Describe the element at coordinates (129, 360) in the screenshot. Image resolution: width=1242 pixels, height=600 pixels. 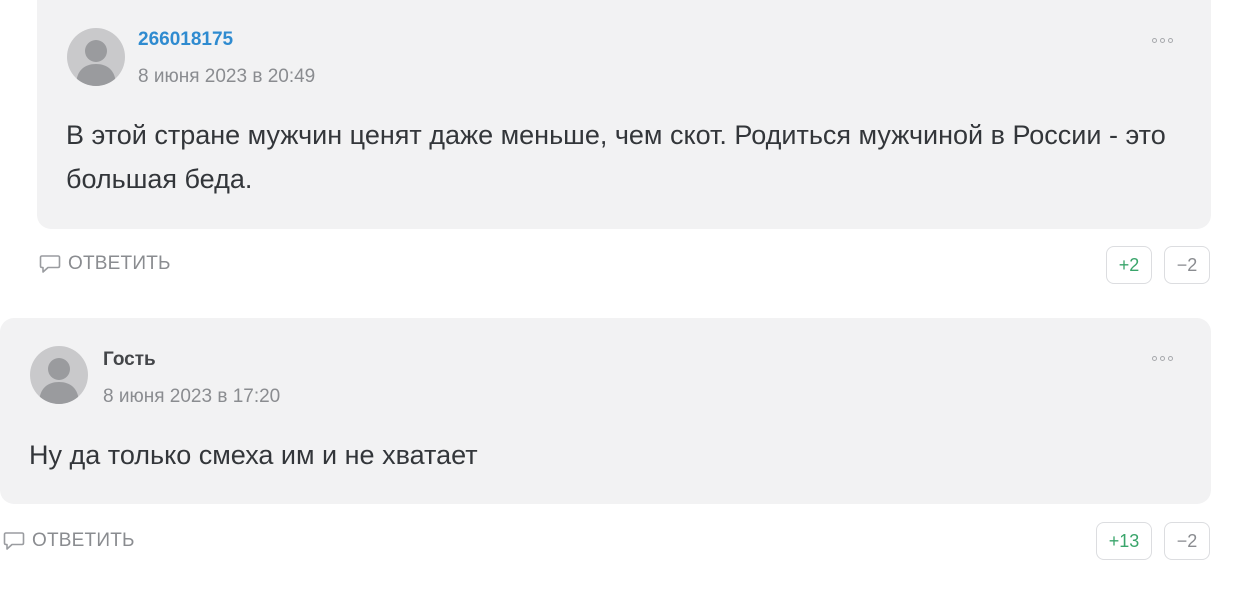
I see `comment-author: Гость` at that location.